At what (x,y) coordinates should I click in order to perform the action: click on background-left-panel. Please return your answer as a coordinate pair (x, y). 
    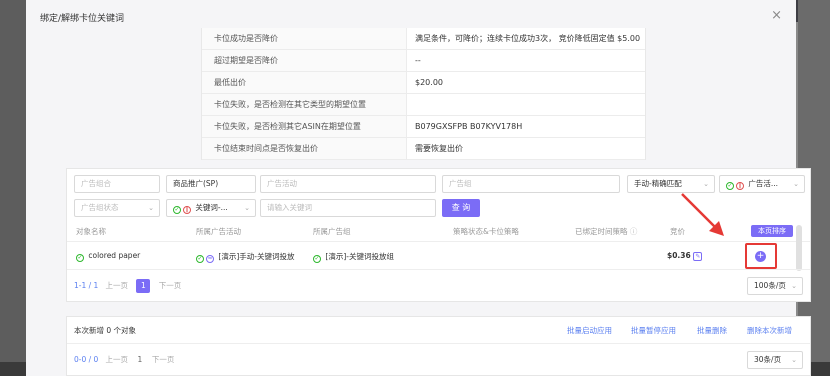
    Looking at the image, I should click on (13, 188).